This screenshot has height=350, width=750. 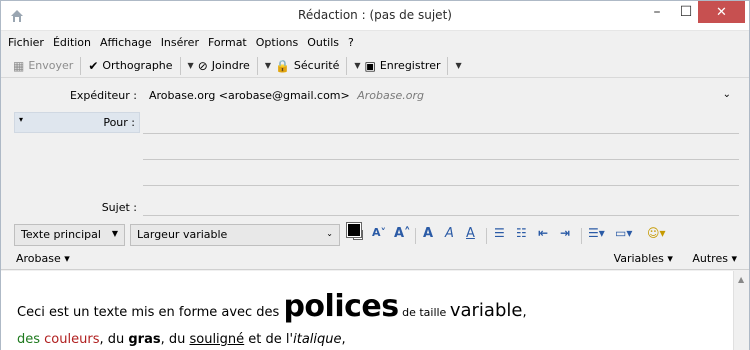 I want to click on security-label: Sécurité, so click(x=316, y=65).